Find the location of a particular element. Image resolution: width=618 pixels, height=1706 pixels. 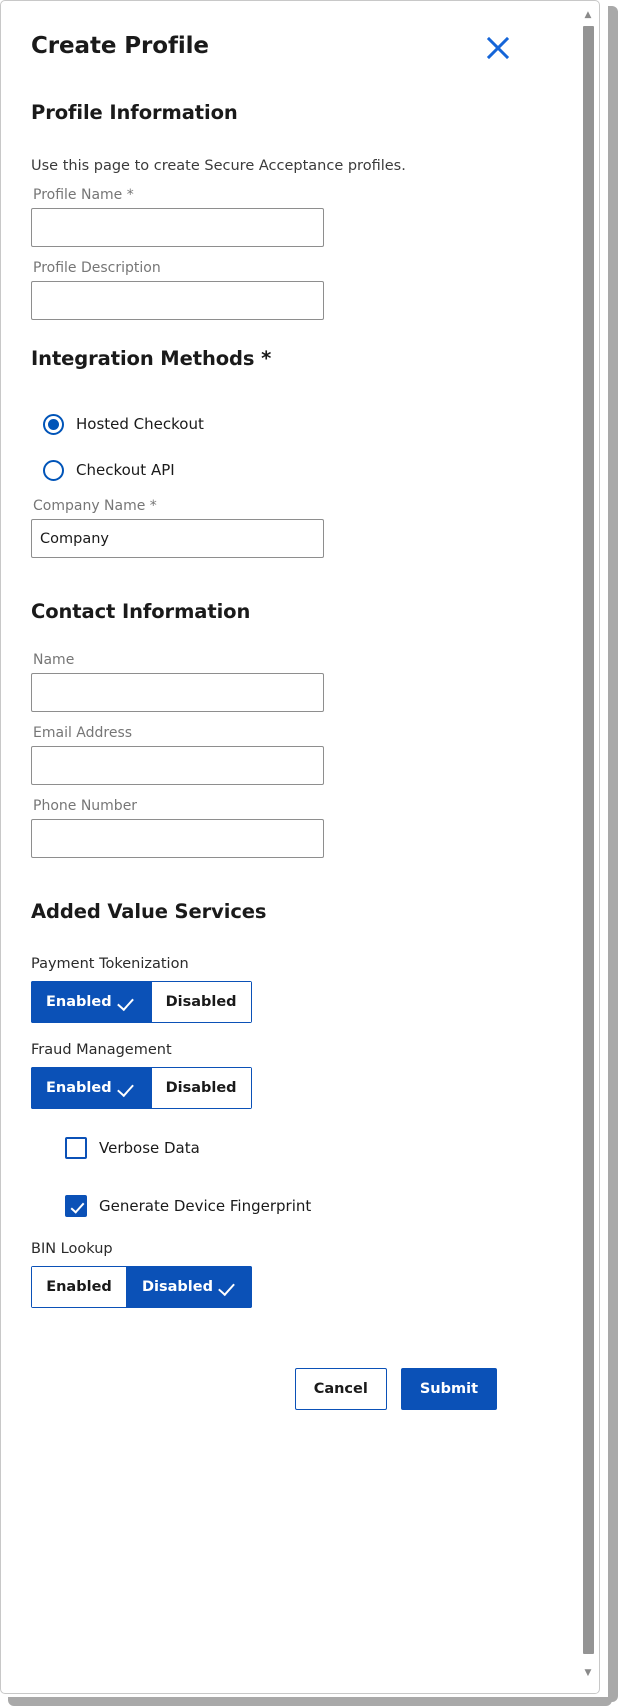

toggle-fraud-management-disabled-label: Disabled is located at coordinates (201, 1088).